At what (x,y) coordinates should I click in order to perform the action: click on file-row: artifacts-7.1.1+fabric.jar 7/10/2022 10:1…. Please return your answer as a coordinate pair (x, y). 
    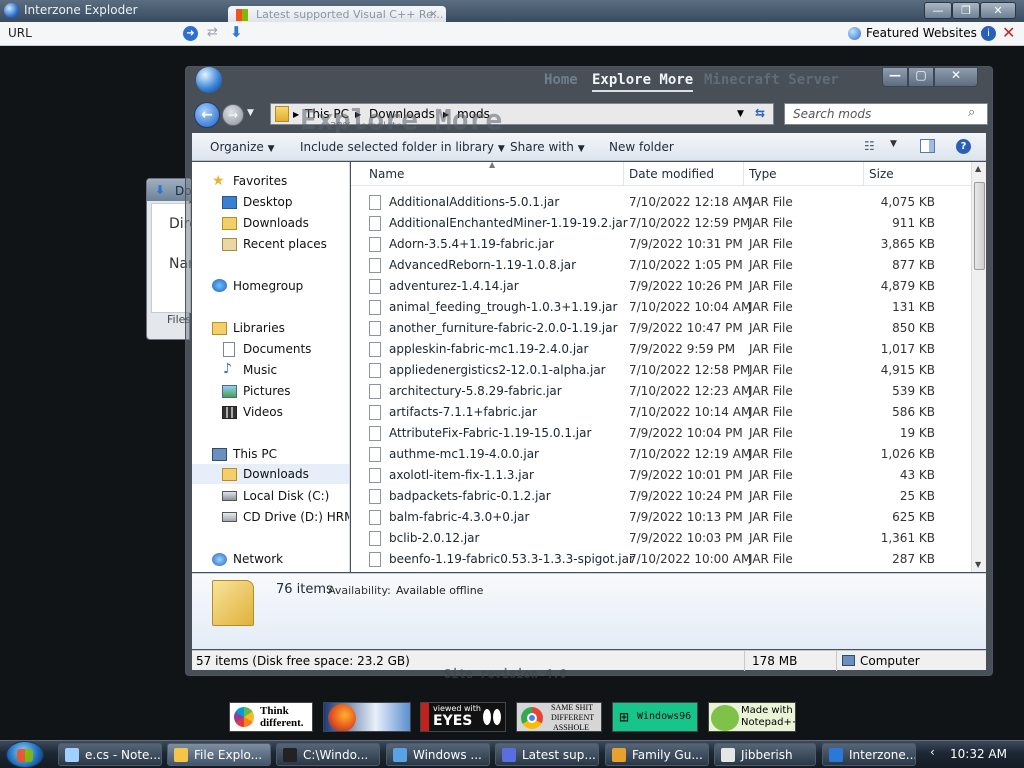
    Looking at the image, I should click on (661, 412).